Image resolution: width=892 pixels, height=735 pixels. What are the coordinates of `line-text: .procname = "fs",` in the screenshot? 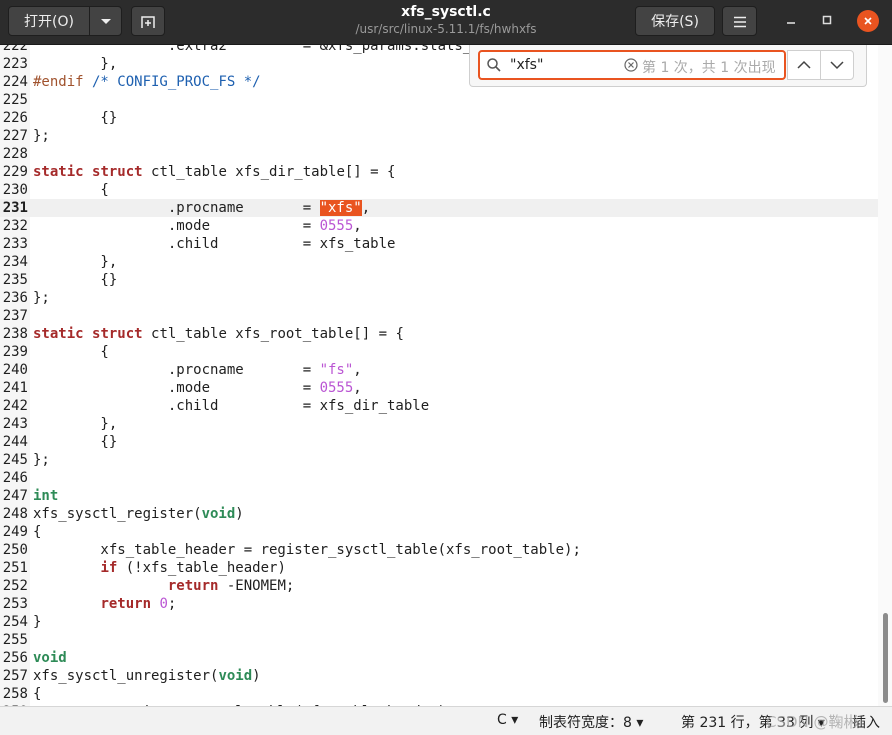 It's located at (197, 370).